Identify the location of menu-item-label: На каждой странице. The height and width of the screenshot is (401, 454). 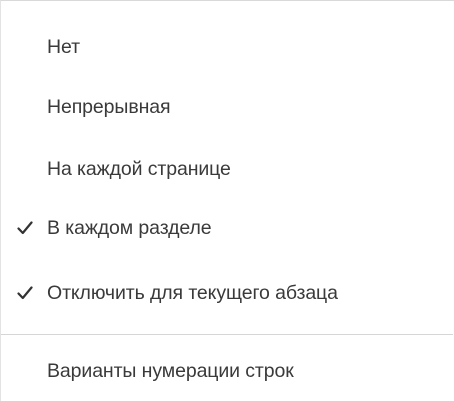
(139, 168).